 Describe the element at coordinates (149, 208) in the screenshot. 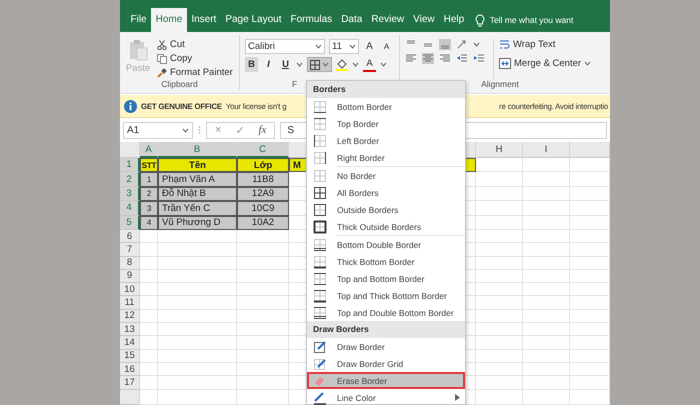

I see `table-cell: 3` at that location.